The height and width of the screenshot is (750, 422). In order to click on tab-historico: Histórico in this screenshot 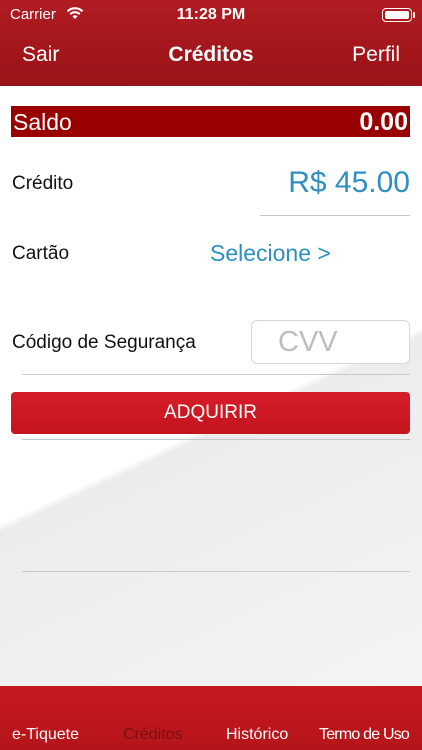, I will do `click(257, 735)`.